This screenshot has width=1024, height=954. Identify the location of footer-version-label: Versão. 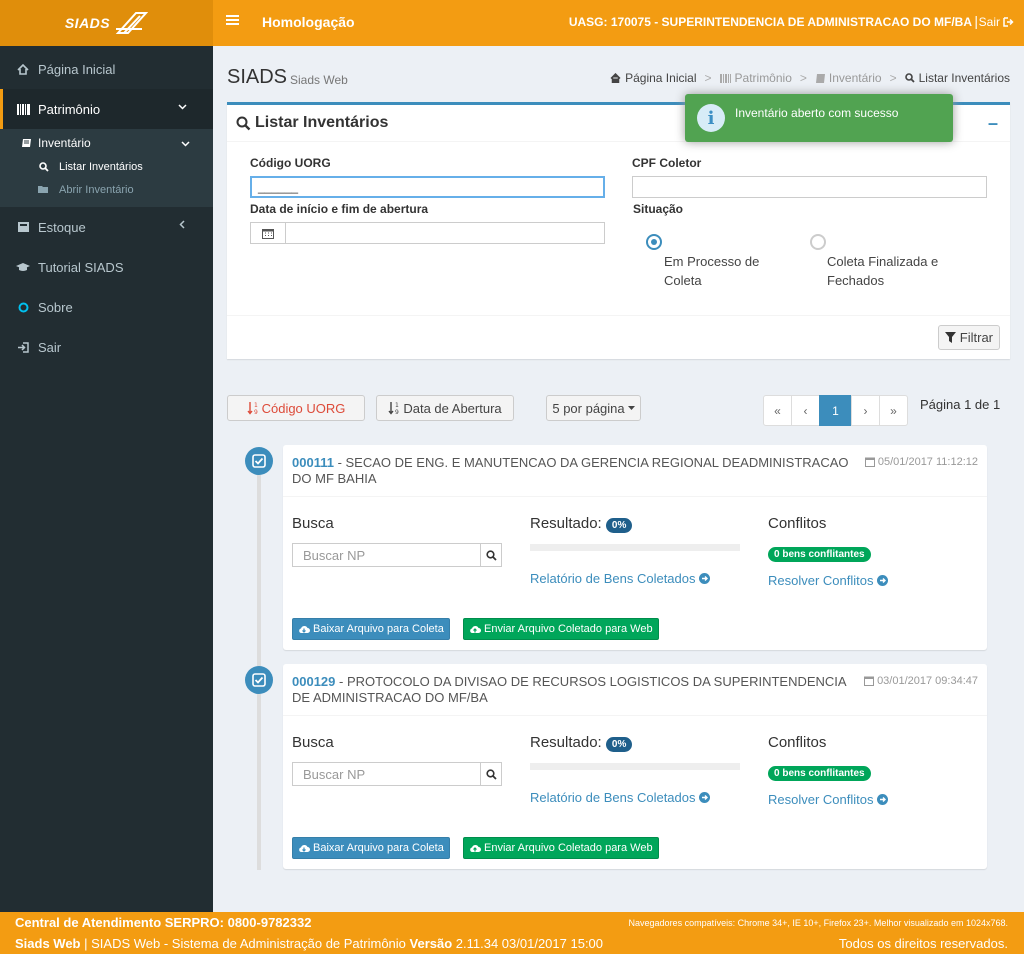
(431, 943).